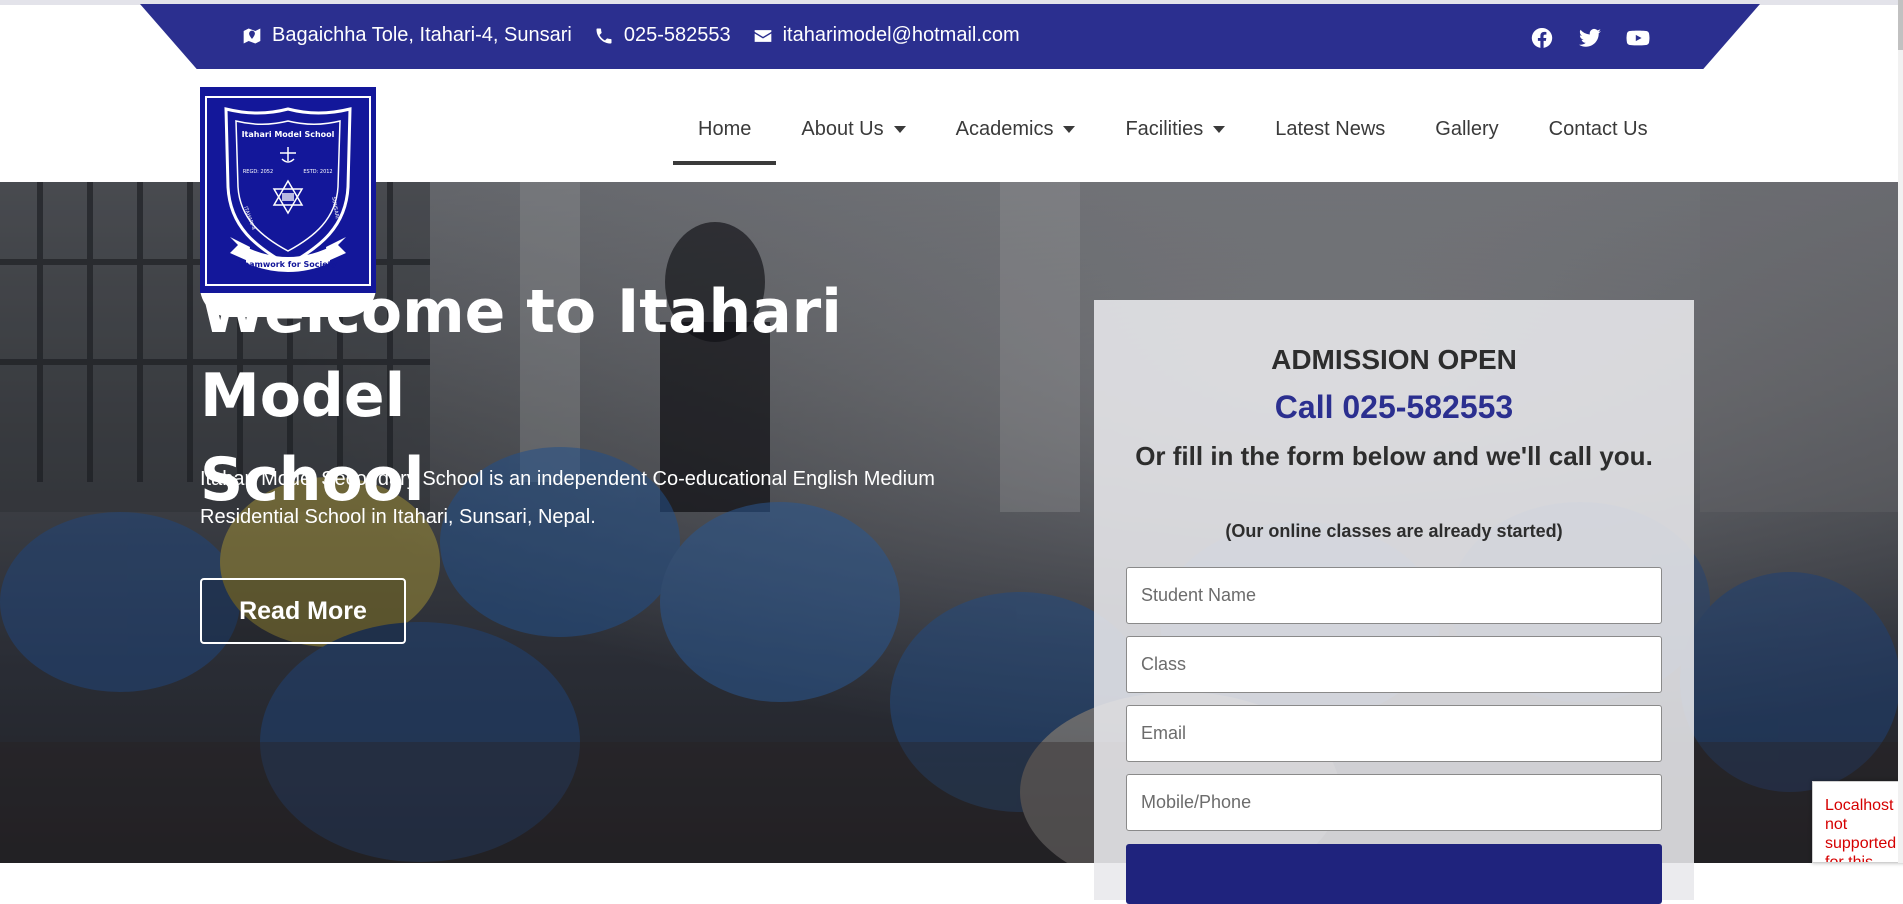 Image resolution: width=1903 pixels, height=904 pixels. Describe the element at coordinates (725, 128) in the screenshot. I see `nav-home-label: Home` at that location.